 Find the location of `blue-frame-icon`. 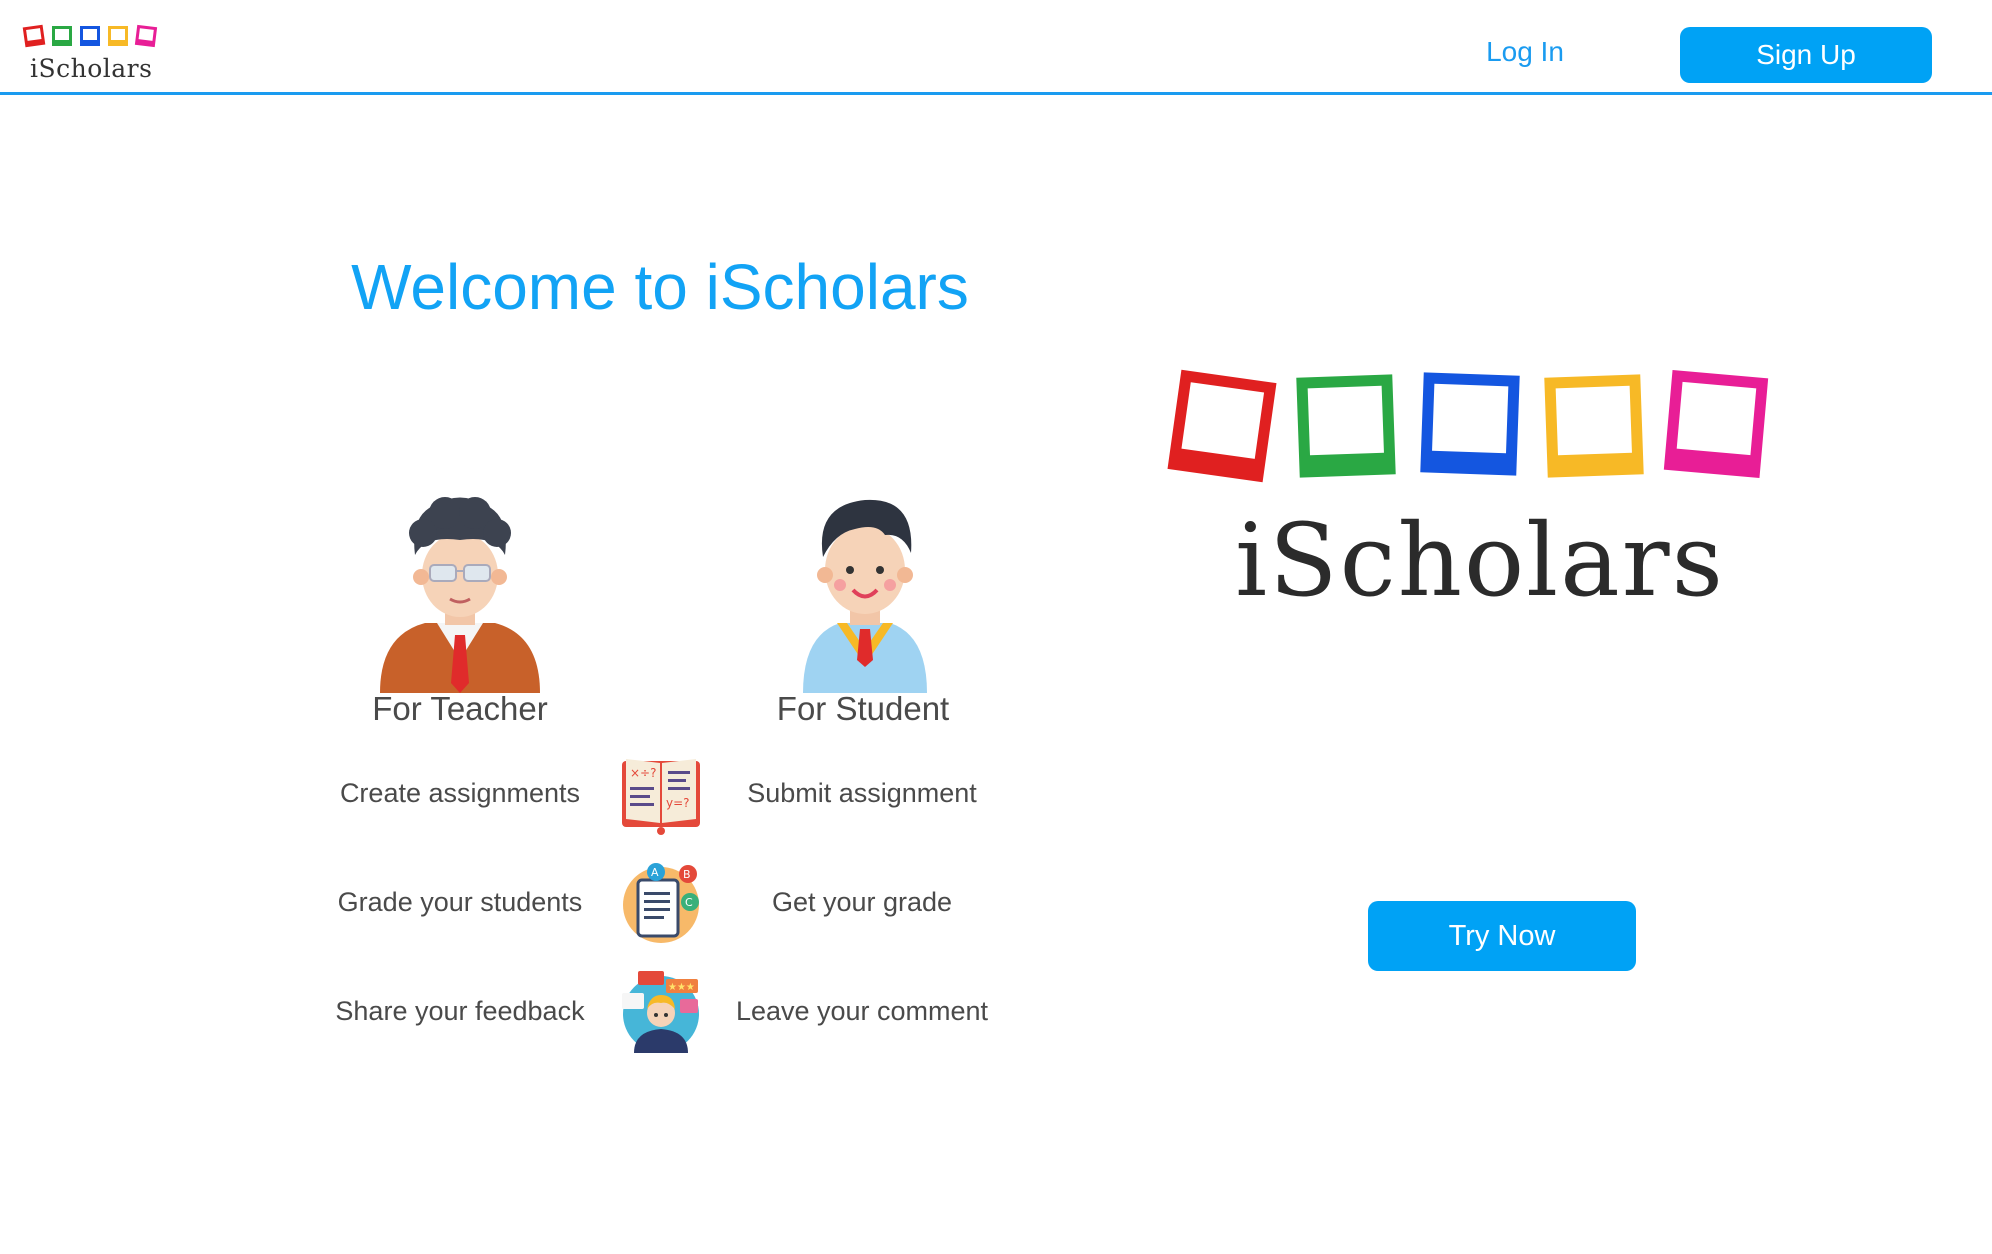

blue-frame-icon is located at coordinates (90, 36).